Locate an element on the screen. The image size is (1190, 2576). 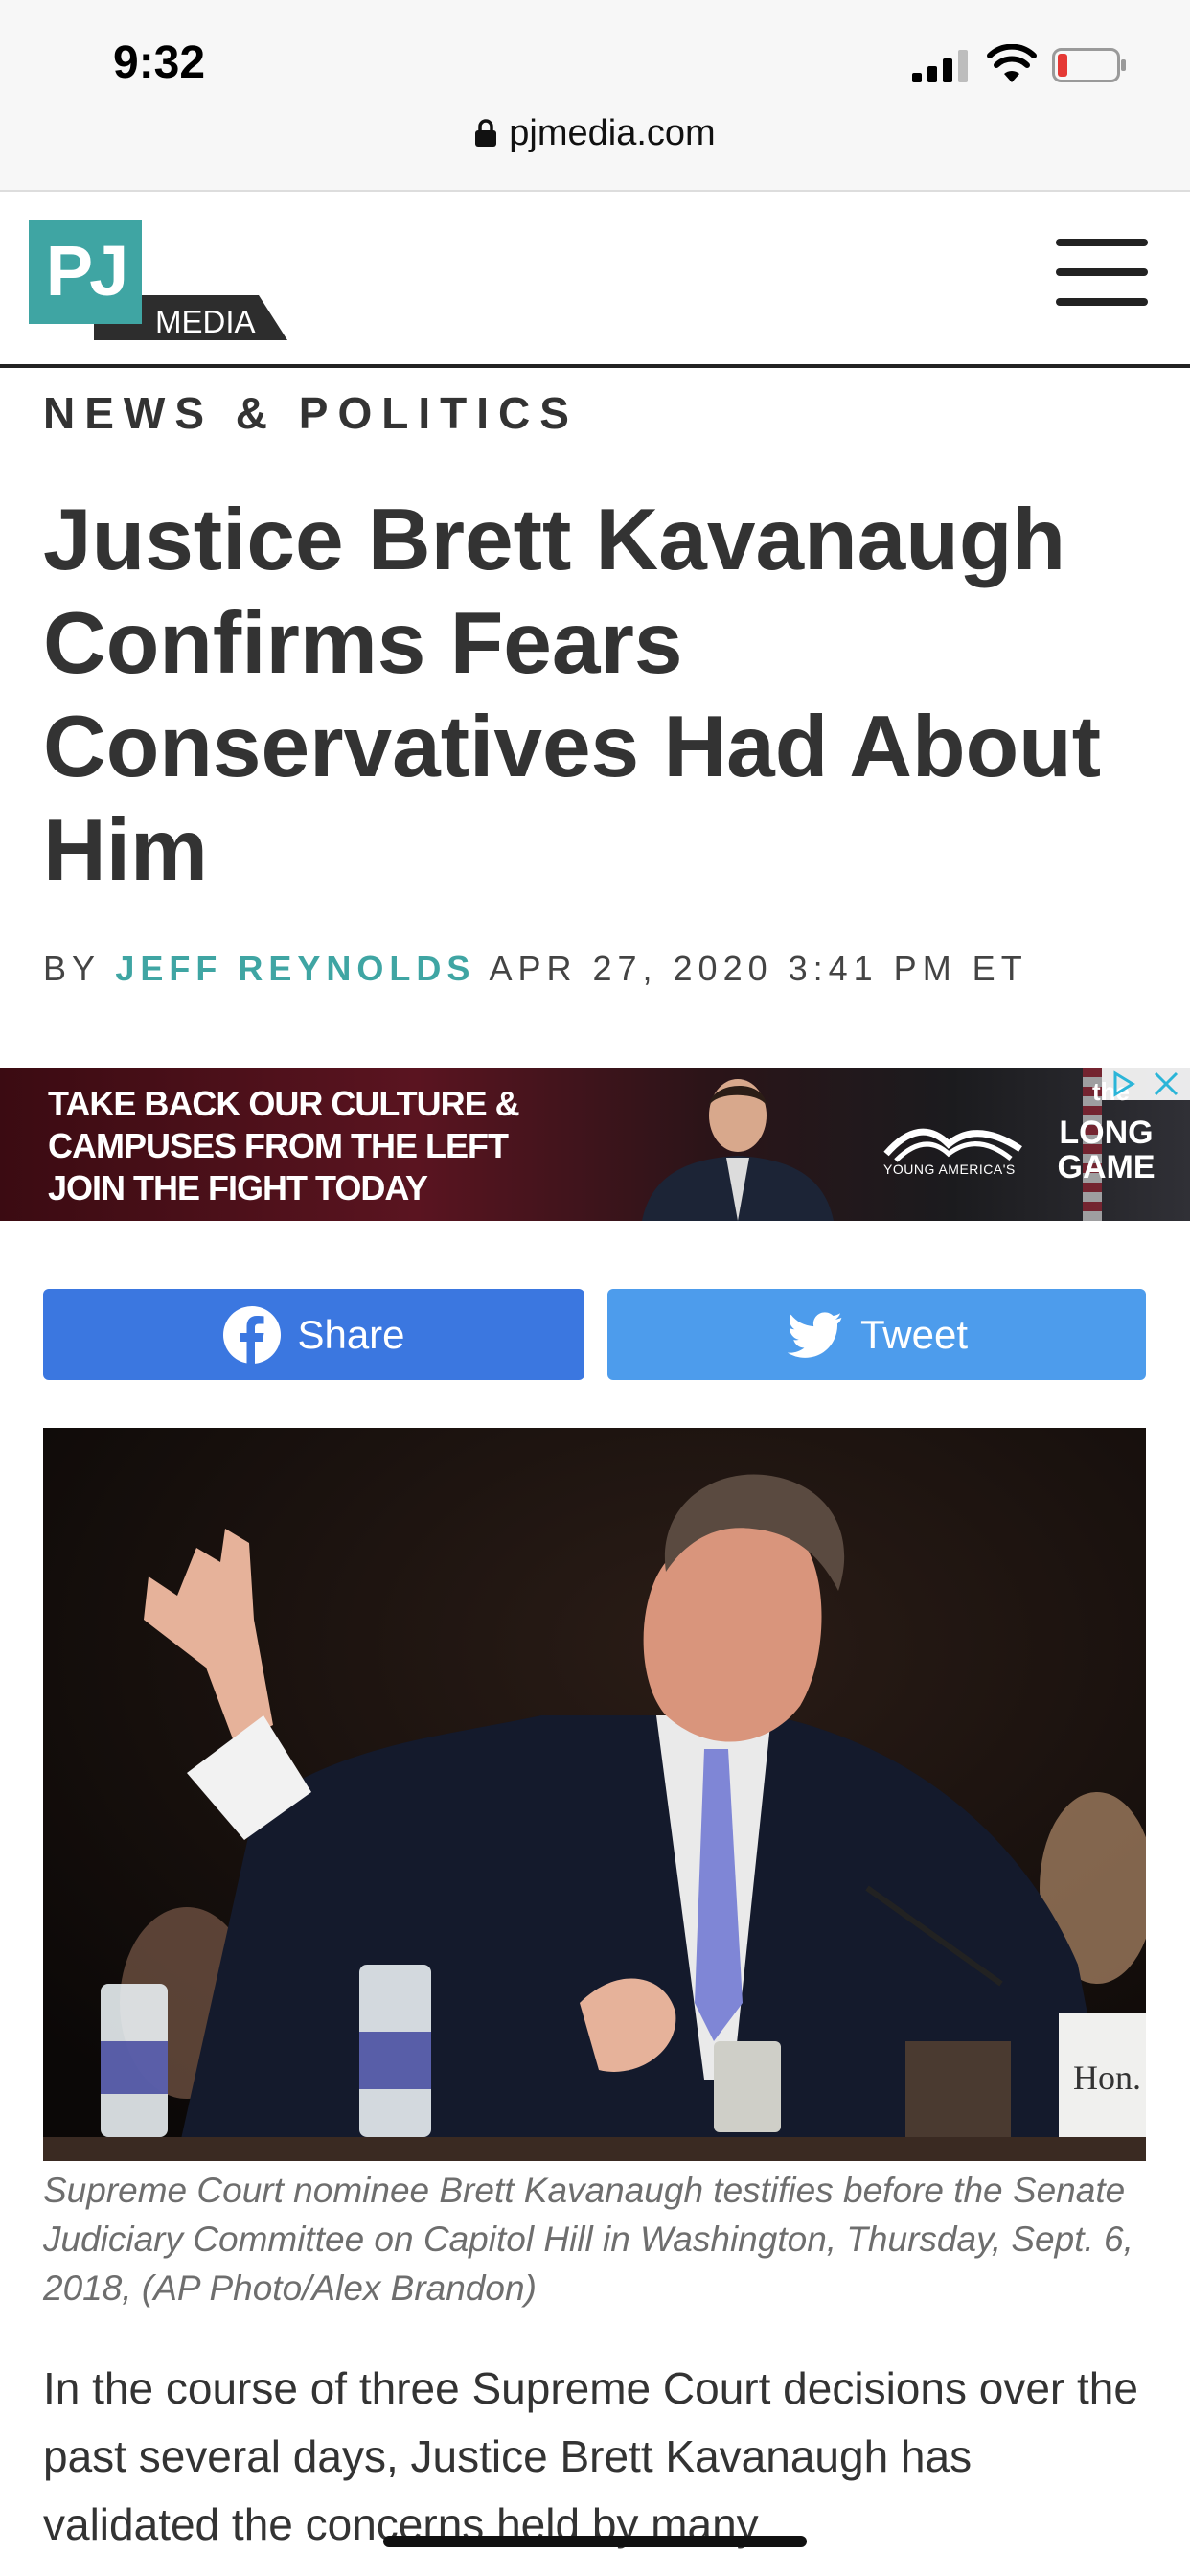
url-text: pjmedia.com is located at coordinates (612, 133).